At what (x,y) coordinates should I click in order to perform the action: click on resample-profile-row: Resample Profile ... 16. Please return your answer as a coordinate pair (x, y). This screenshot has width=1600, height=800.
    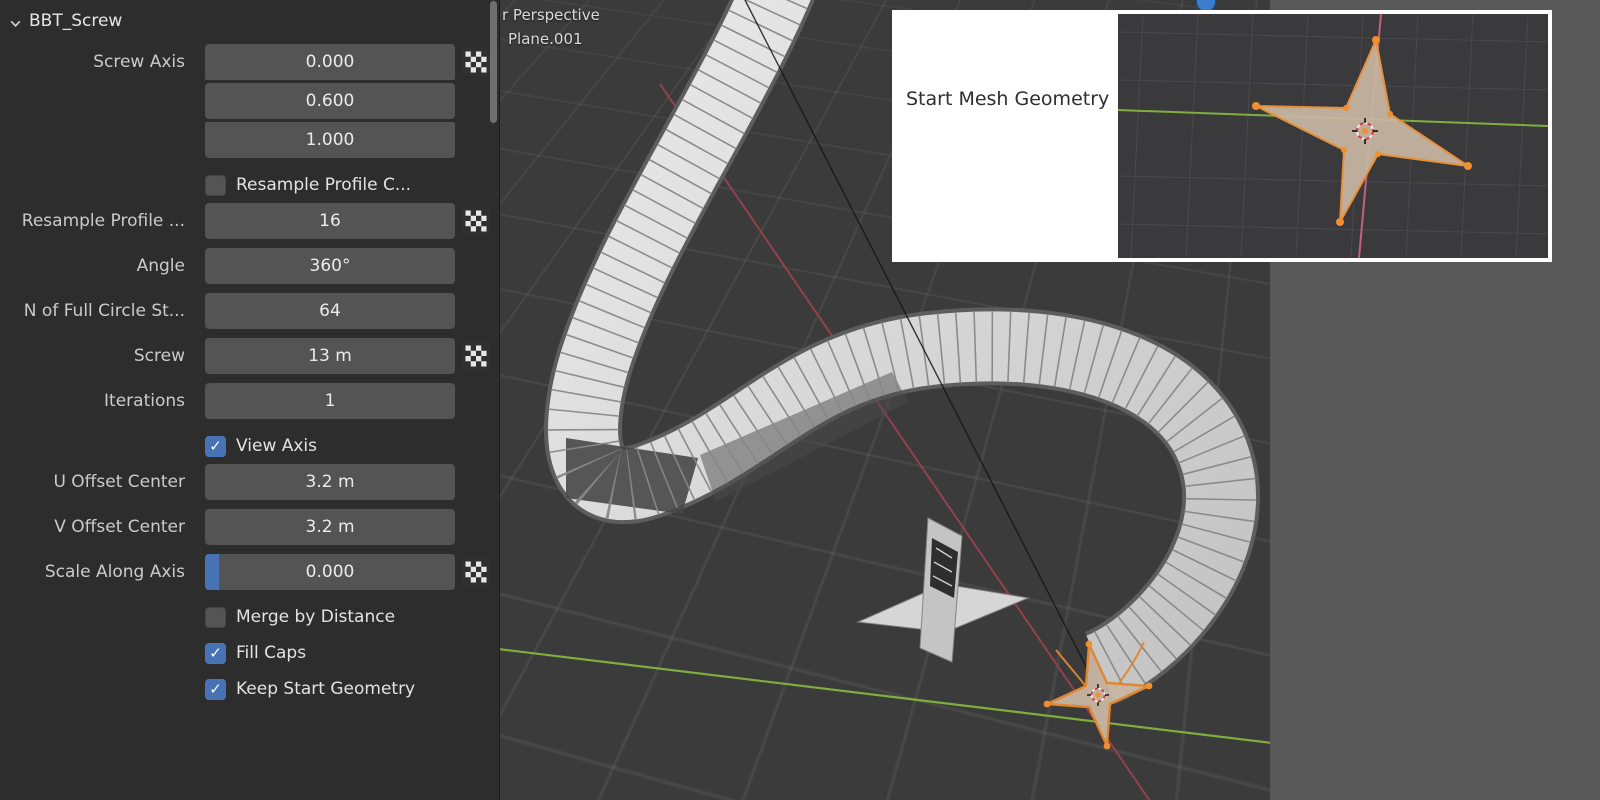
    Looking at the image, I should click on (249, 221).